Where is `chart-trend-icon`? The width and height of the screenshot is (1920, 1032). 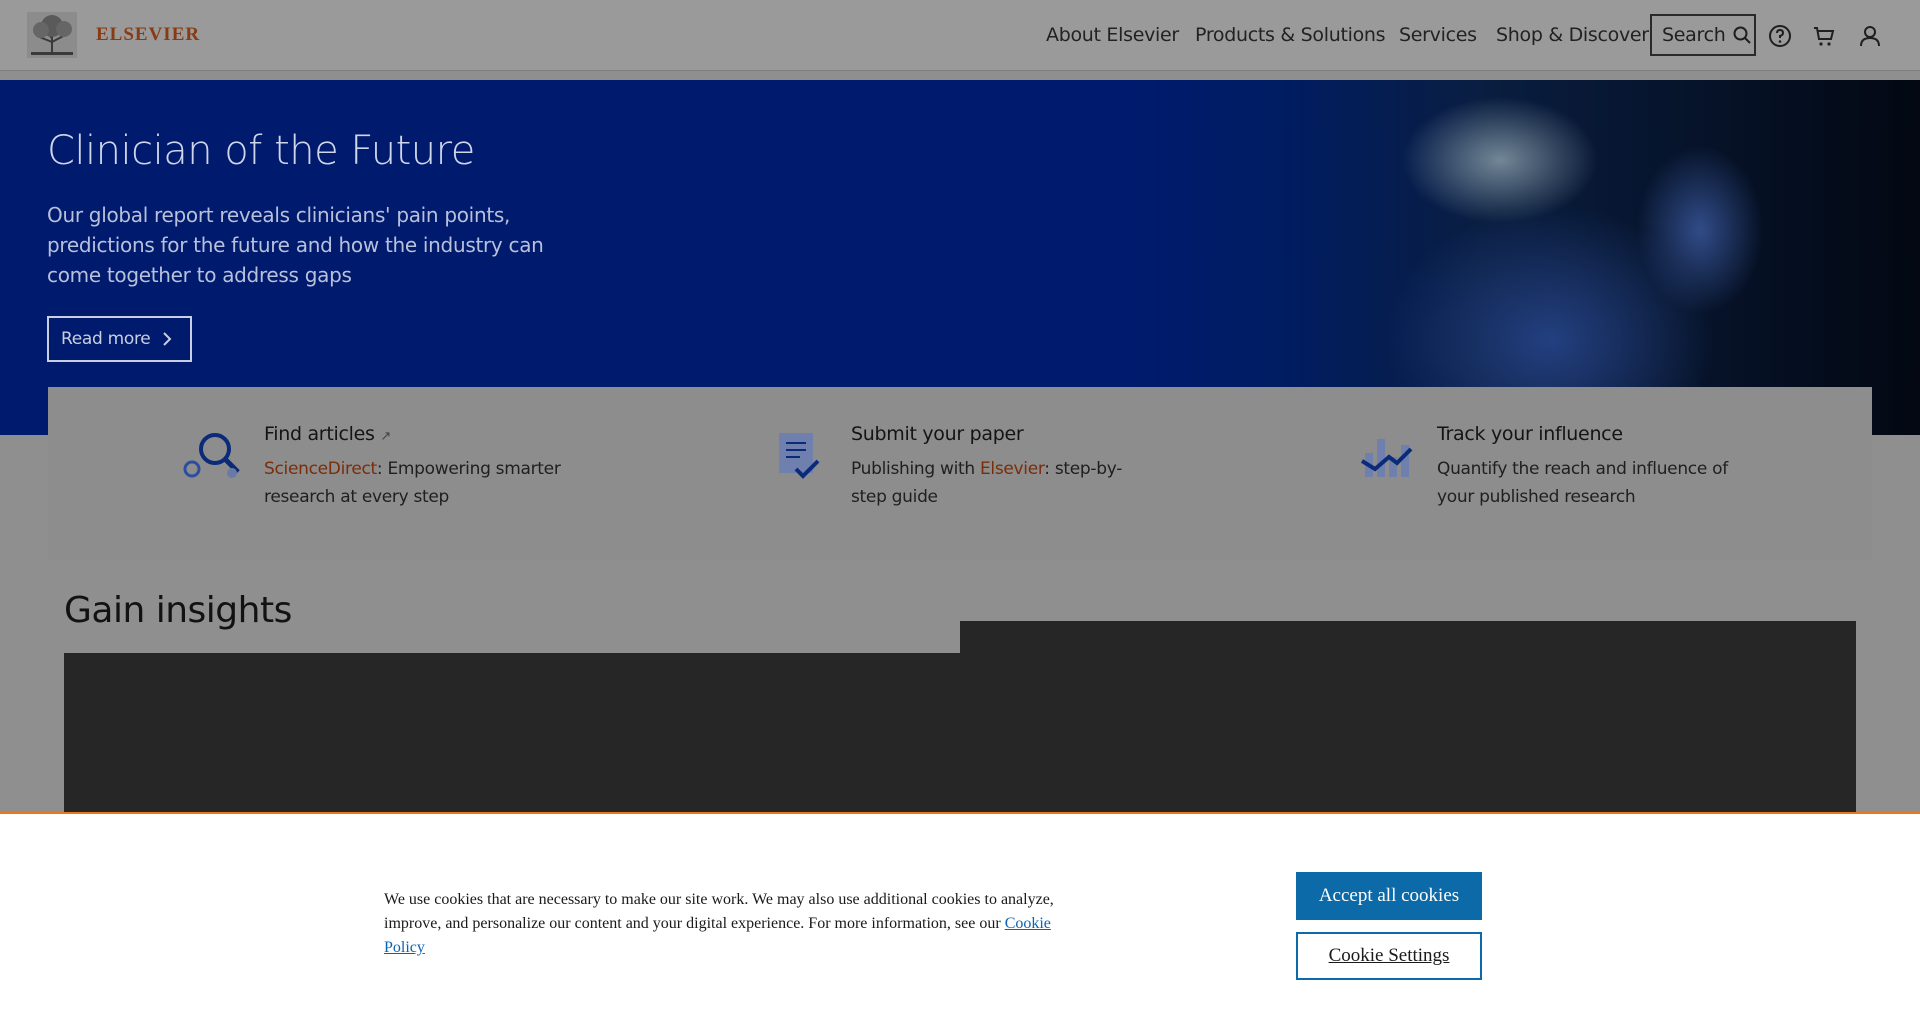
chart-trend-icon is located at coordinates (1387, 458).